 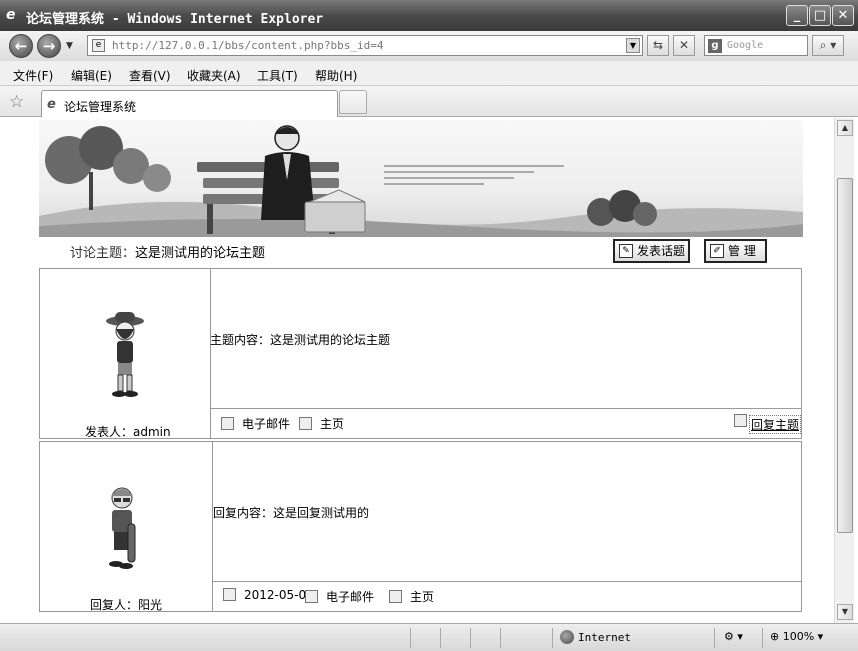 What do you see at coordinates (717, 251) in the screenshot?
I see `edit-icon: ✐` at bounding box center [717, 251].